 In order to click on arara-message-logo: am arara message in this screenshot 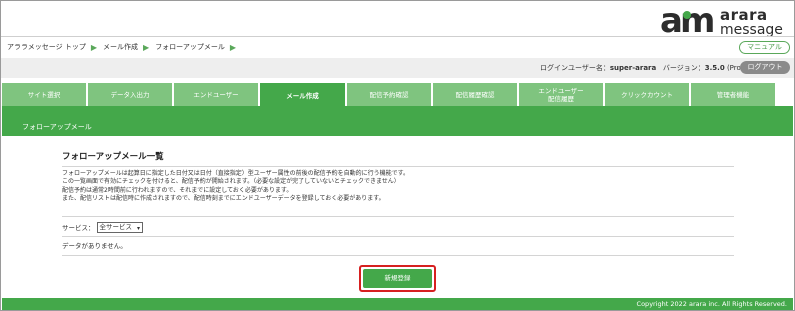, I will do `click(725, 21)`.